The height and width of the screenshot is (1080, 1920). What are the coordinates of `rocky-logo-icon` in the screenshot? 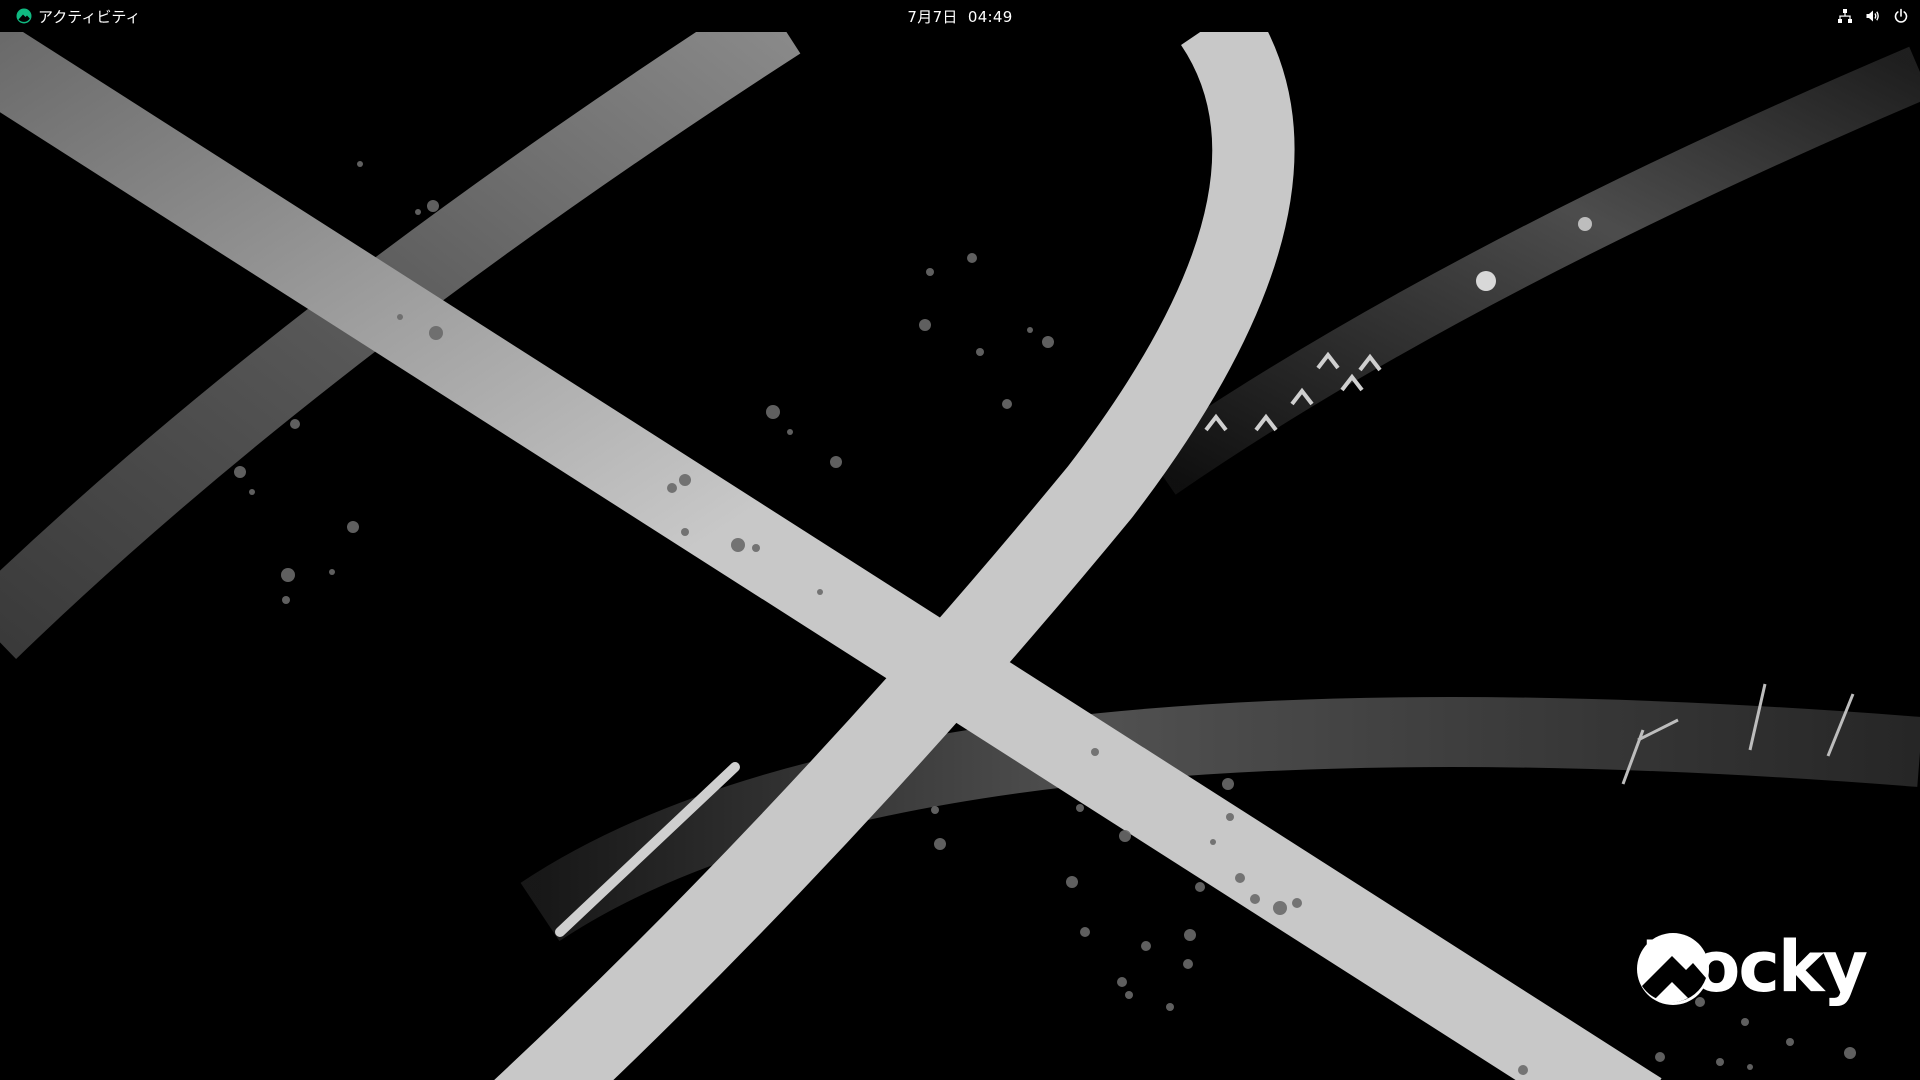 It's located at (24, 16).